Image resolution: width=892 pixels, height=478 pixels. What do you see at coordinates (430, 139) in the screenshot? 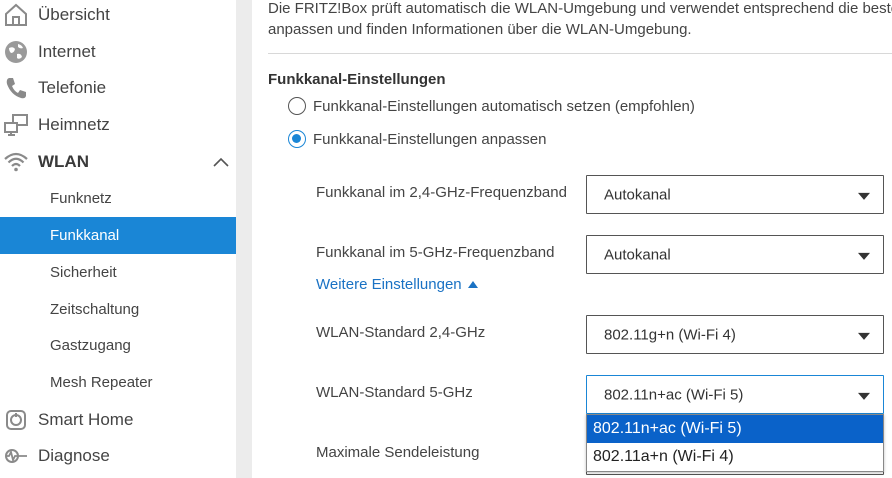
I see `radio-label: Funkkanal-Einstellungen anpassen` at bounding box center [430, 139].